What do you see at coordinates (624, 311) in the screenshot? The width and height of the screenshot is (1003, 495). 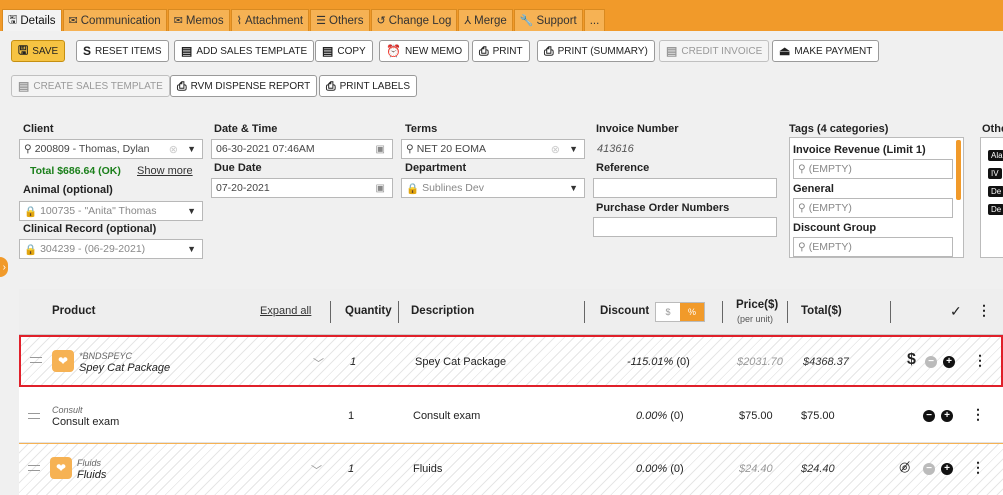 I see `discount-header: Discount` at bounding box center [624, 311].